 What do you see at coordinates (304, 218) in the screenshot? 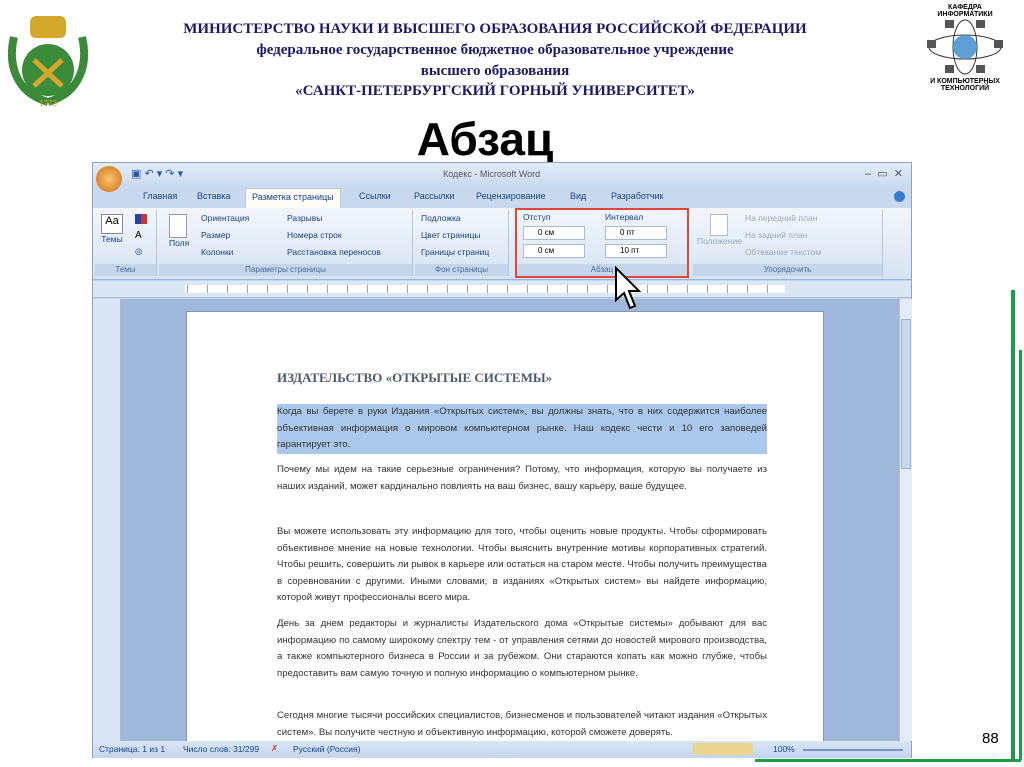
I see `breaks-button: Разрывы` at bounding box center [304, 218].